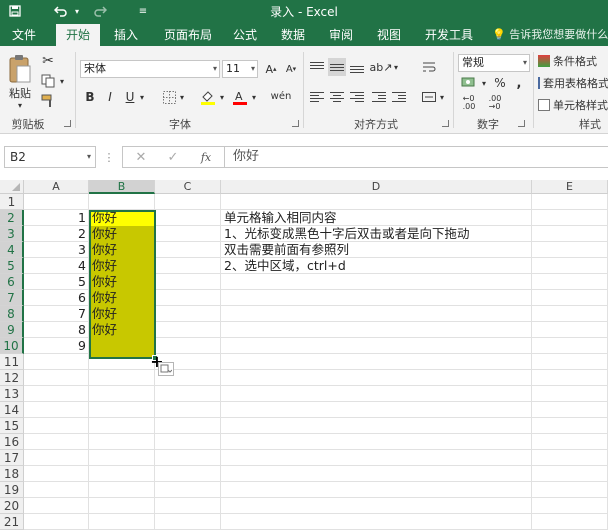  What do you see at coordinates (519, 83) in the screenshot?
I see `comma-style-button: ,` at bounding box center [519, 83].